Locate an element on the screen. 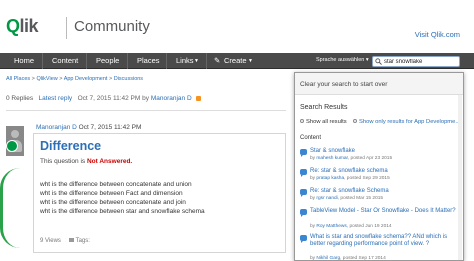 The image size is (474, 261). result-title: Re: star & snowflake schema is located at coordinates (349, 171).